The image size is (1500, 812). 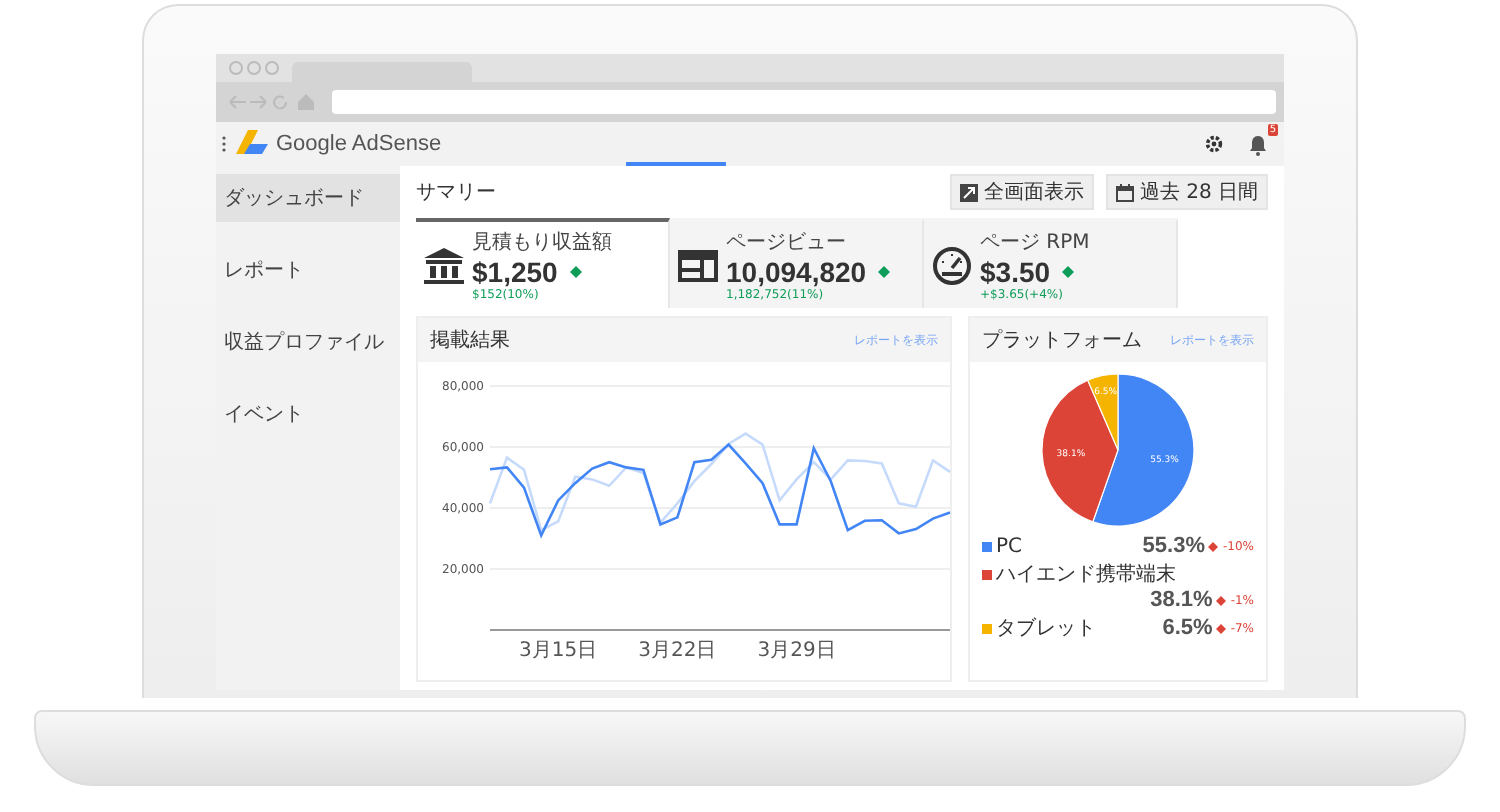 I want to click on tab-indicator, so click(x=676, y=164).